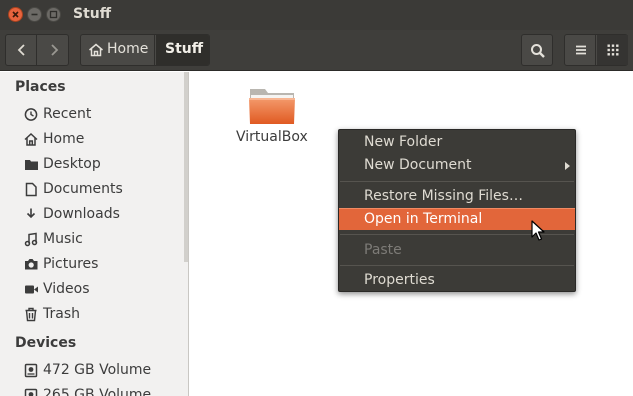 Image resolution: width=633 pixels, height=396 pixels. Describe the element at coordinates (92, 14) in the screenshot. I see `window-title: Stuff` at that location.